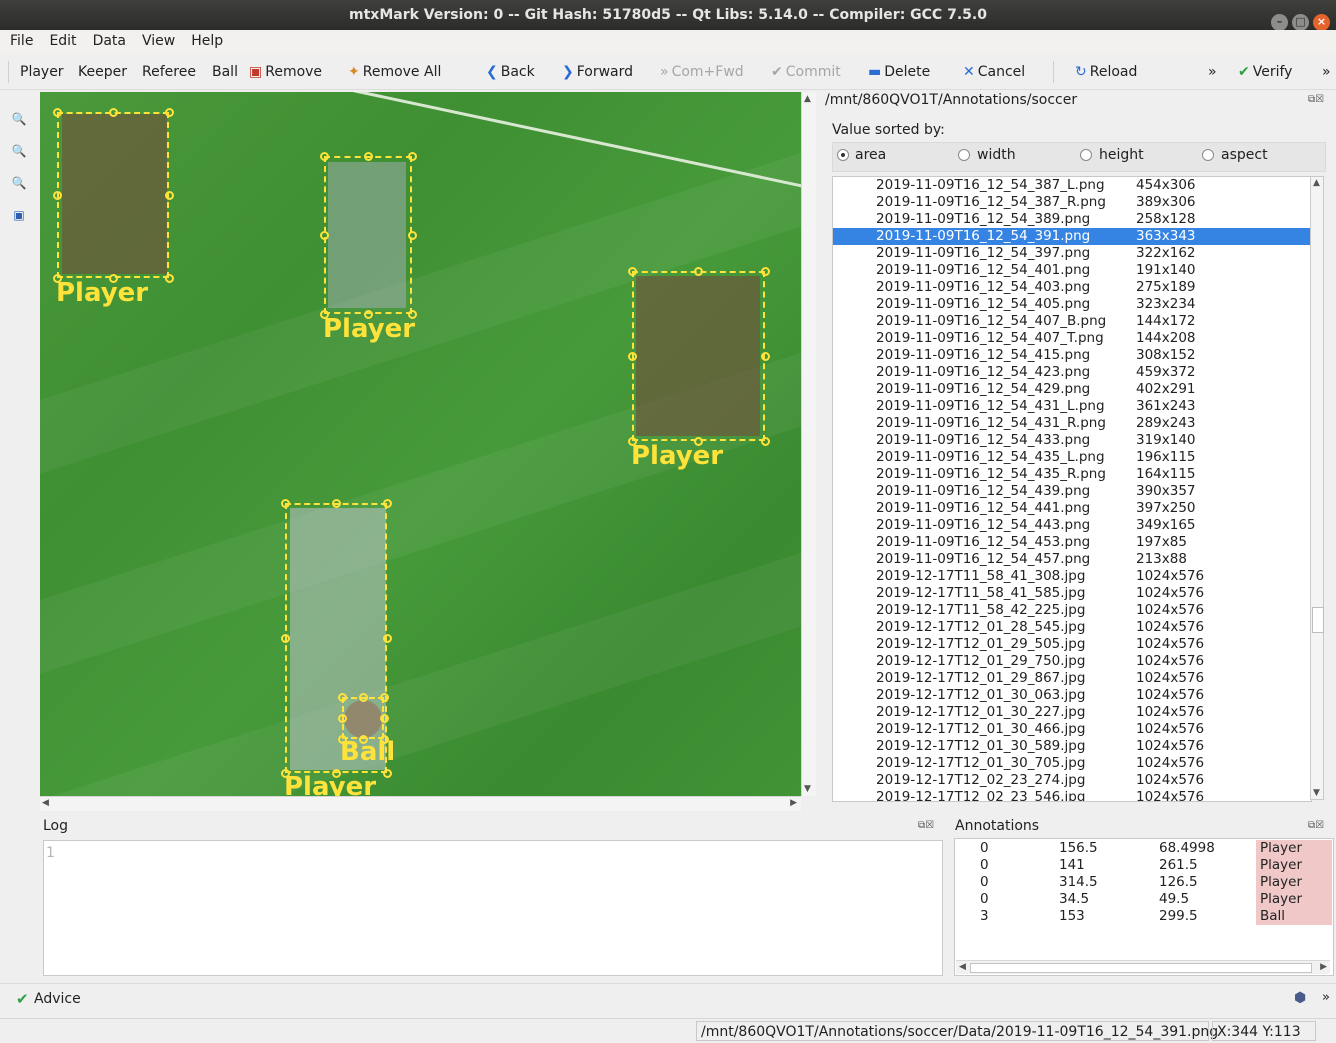 Image resolution: width=1336 pixels, height=1043 pixels. What do you see at coordinates (1072, 593) in the screenshot?
I see `file-list-row: 2019-12-17T11_58_41_585.jpg 1024x576` at bounding box center [1072, 593].